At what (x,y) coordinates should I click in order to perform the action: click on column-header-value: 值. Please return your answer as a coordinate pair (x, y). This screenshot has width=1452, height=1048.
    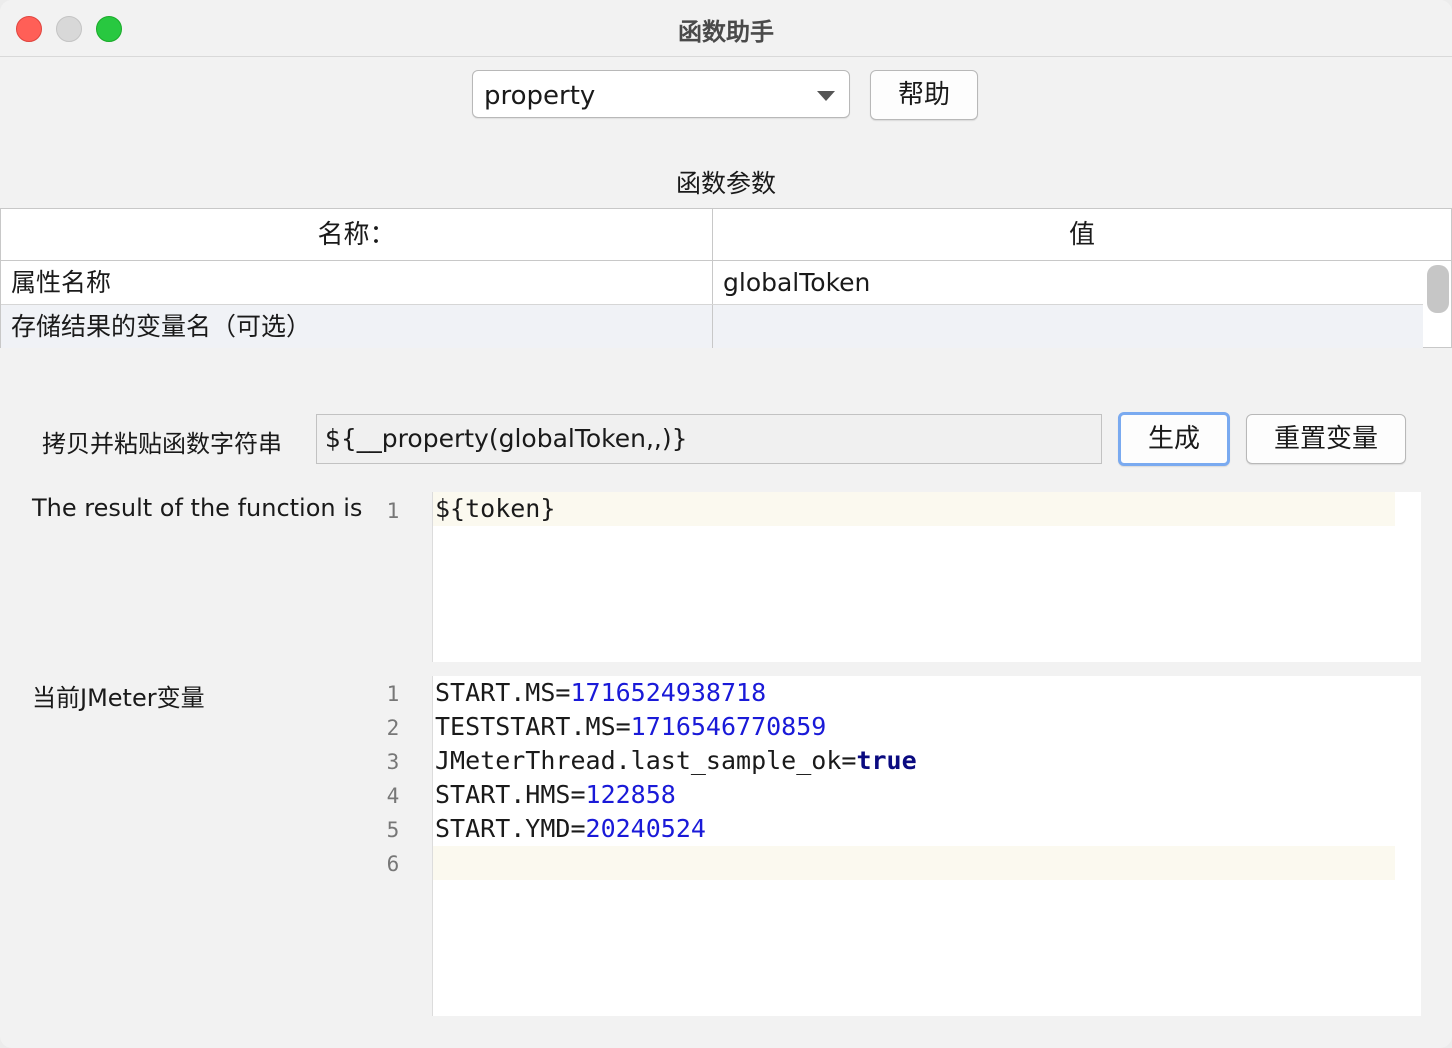
    Looking at the image, I should click on (1082, 235).